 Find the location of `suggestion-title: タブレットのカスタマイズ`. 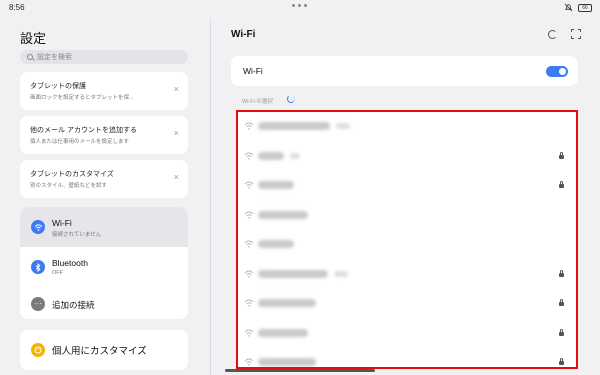

suggestion-title: タブレットのカスタマイズ is located at coordinates (72, 174).